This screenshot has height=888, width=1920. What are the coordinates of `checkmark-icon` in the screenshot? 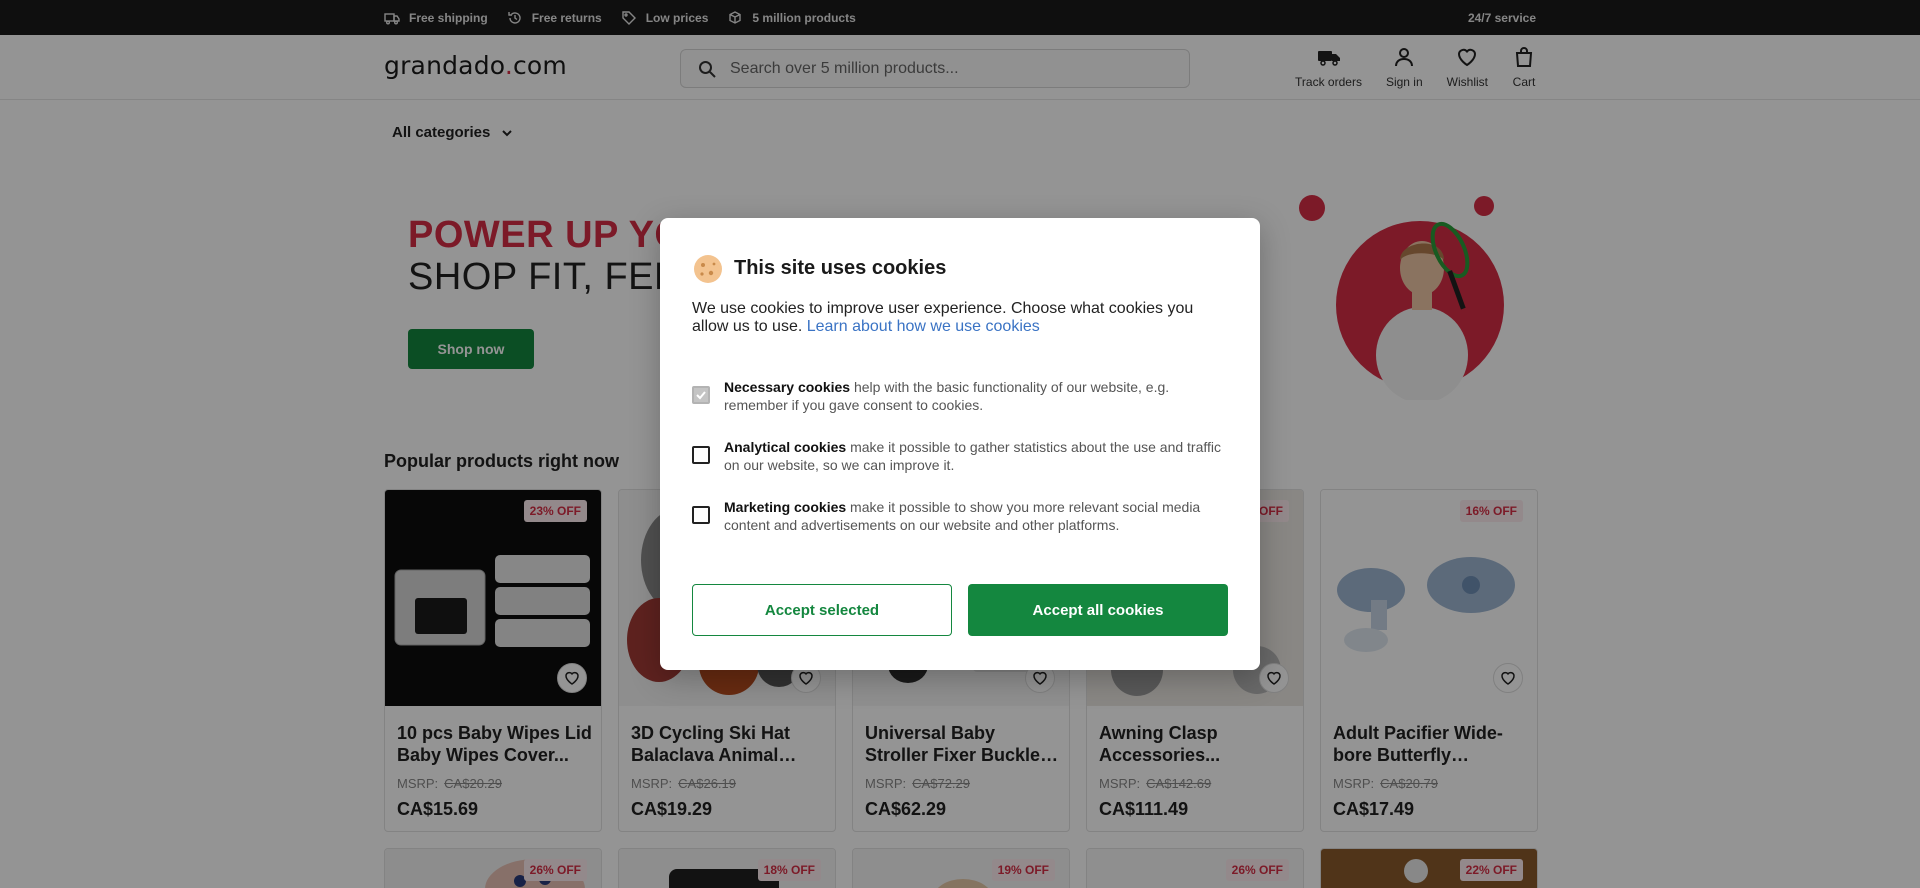 It's located at (701, 395).